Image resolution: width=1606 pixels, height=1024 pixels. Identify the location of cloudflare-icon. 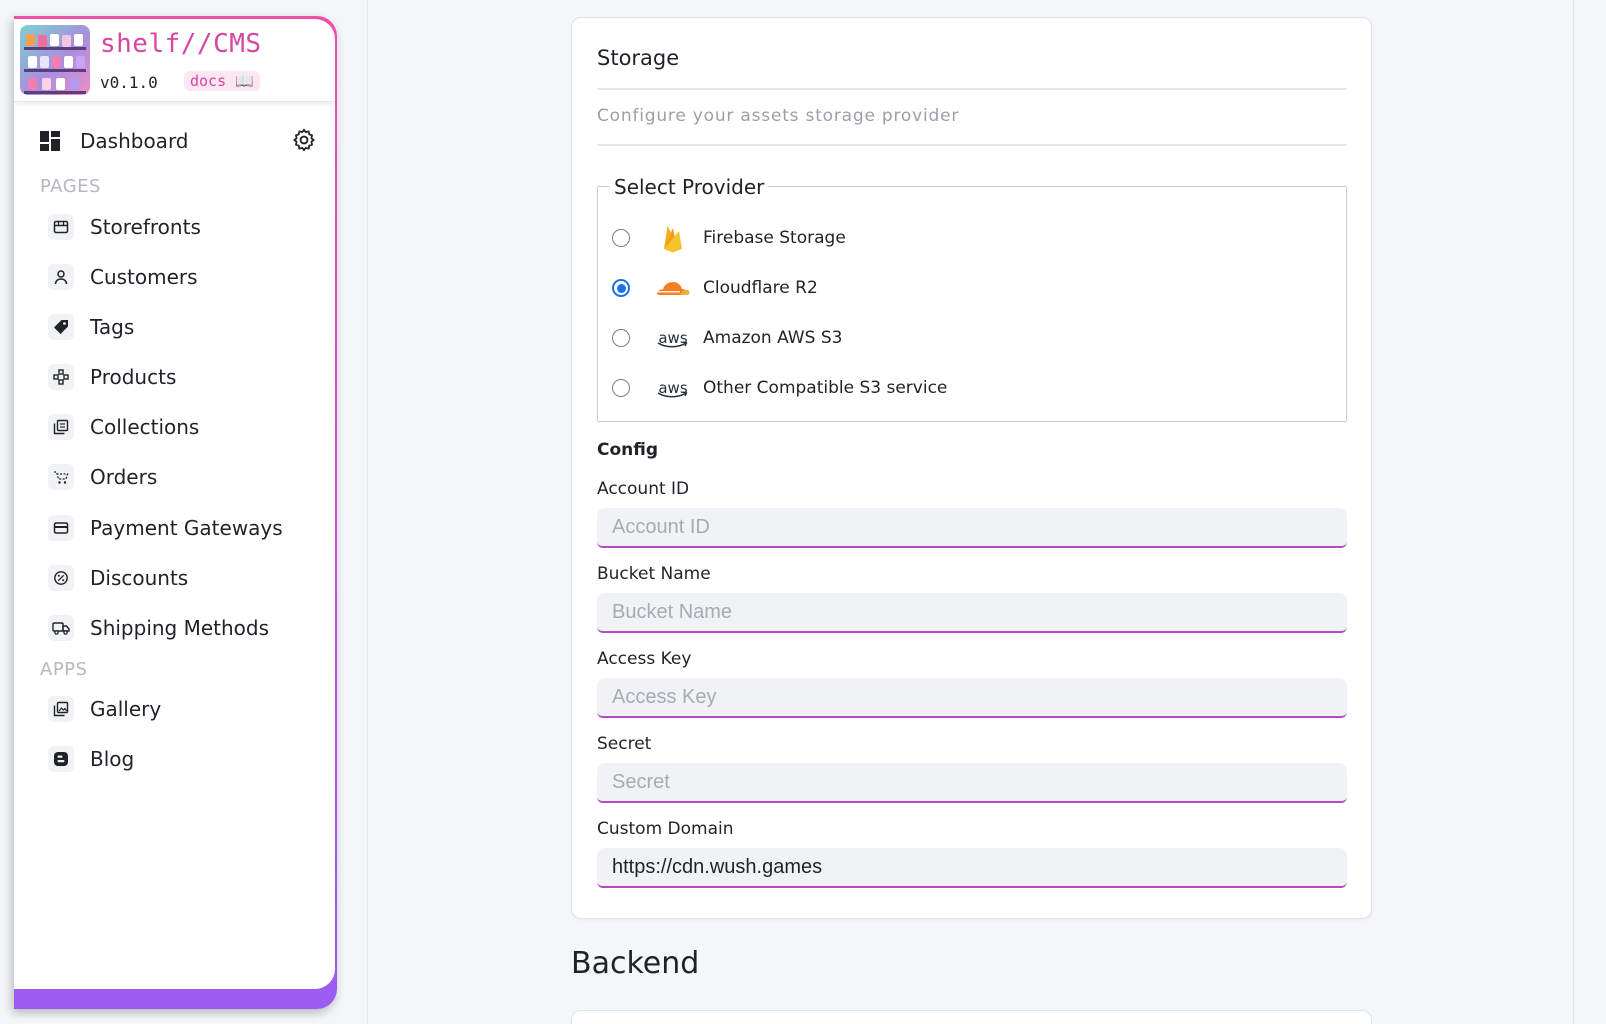
(673, 288).